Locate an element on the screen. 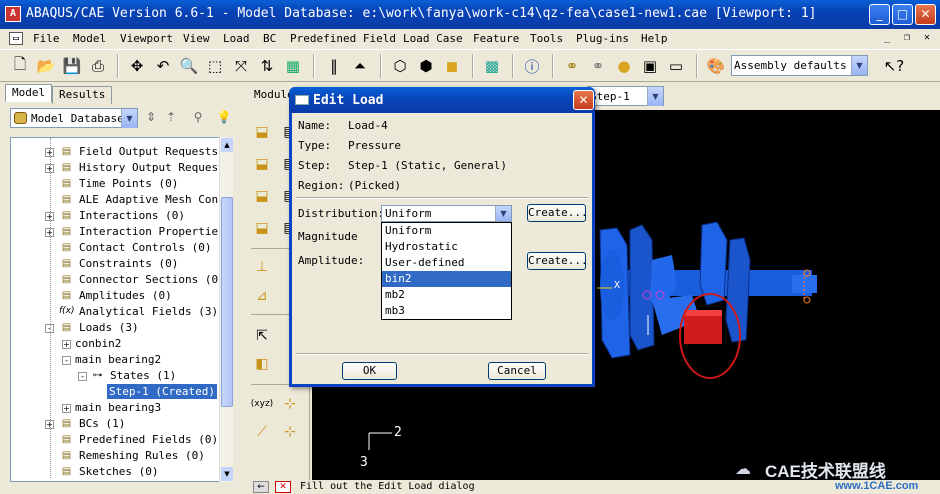 This screenshot has width=940, height=494. ok-button: OK is located at coordinates (369, 371).